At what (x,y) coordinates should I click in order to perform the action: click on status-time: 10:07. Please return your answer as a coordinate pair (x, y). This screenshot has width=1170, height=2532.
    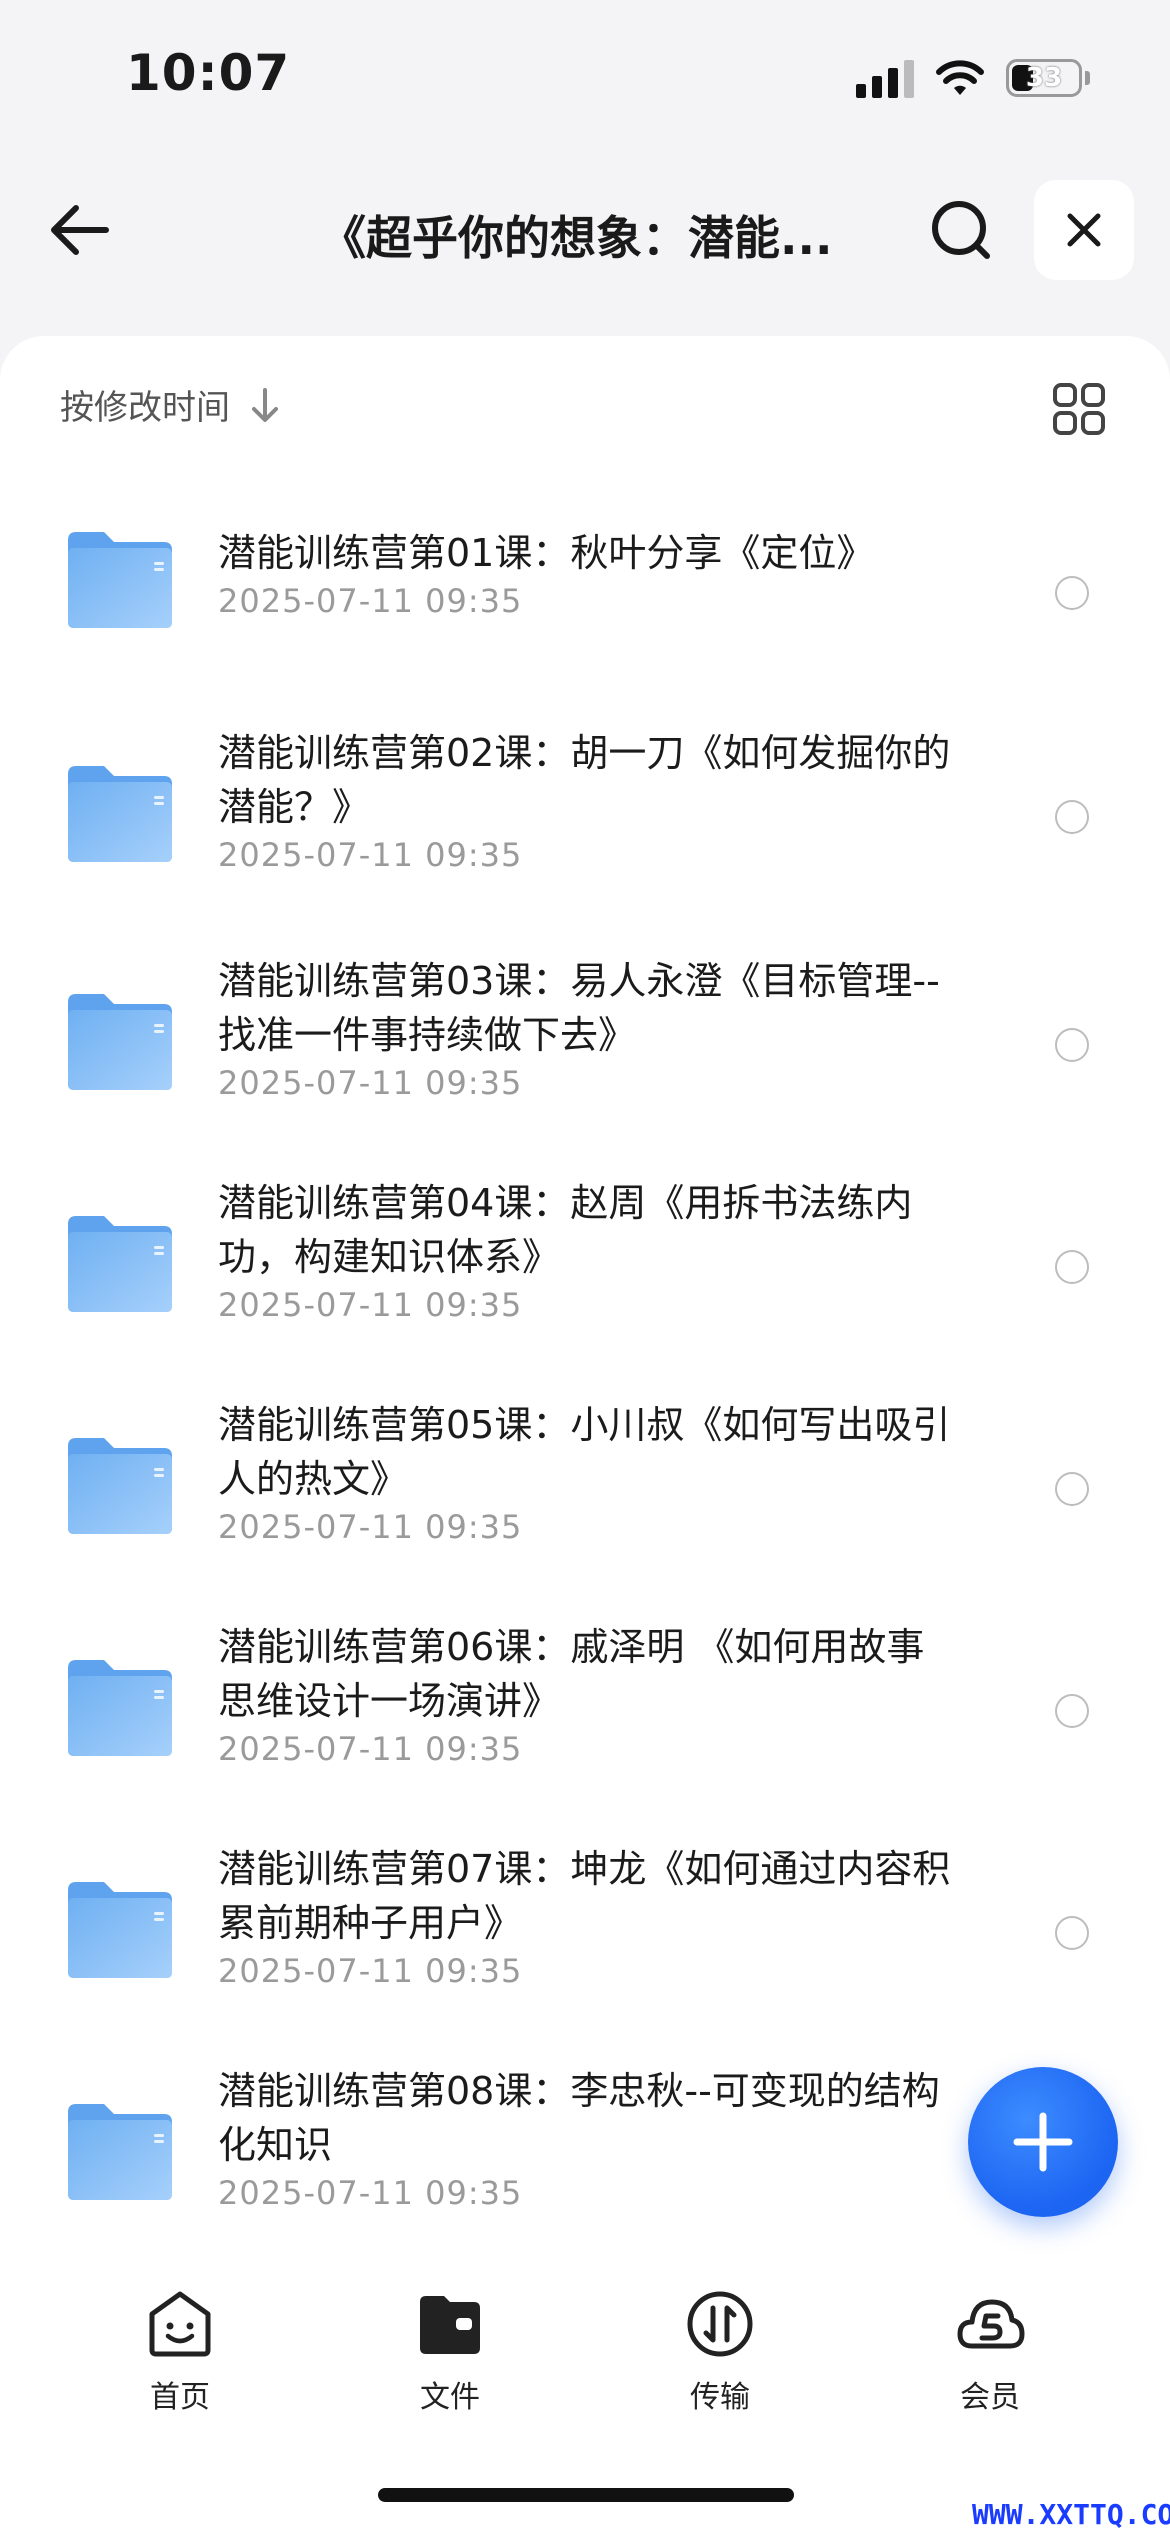
    Looking at the image, I should click on (208, 73).